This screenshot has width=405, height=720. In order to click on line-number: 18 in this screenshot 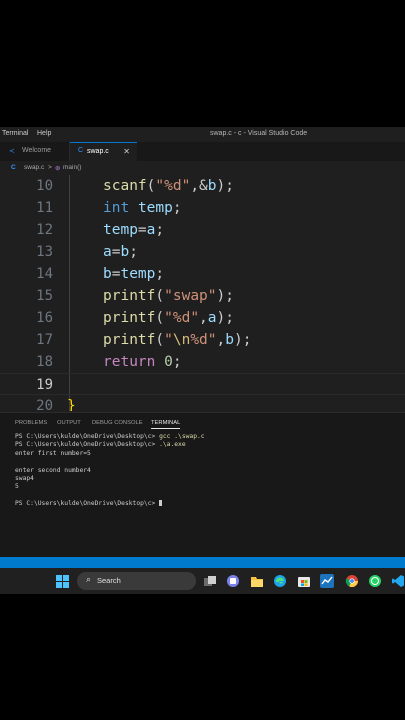, I will do `click(44, 362)`.